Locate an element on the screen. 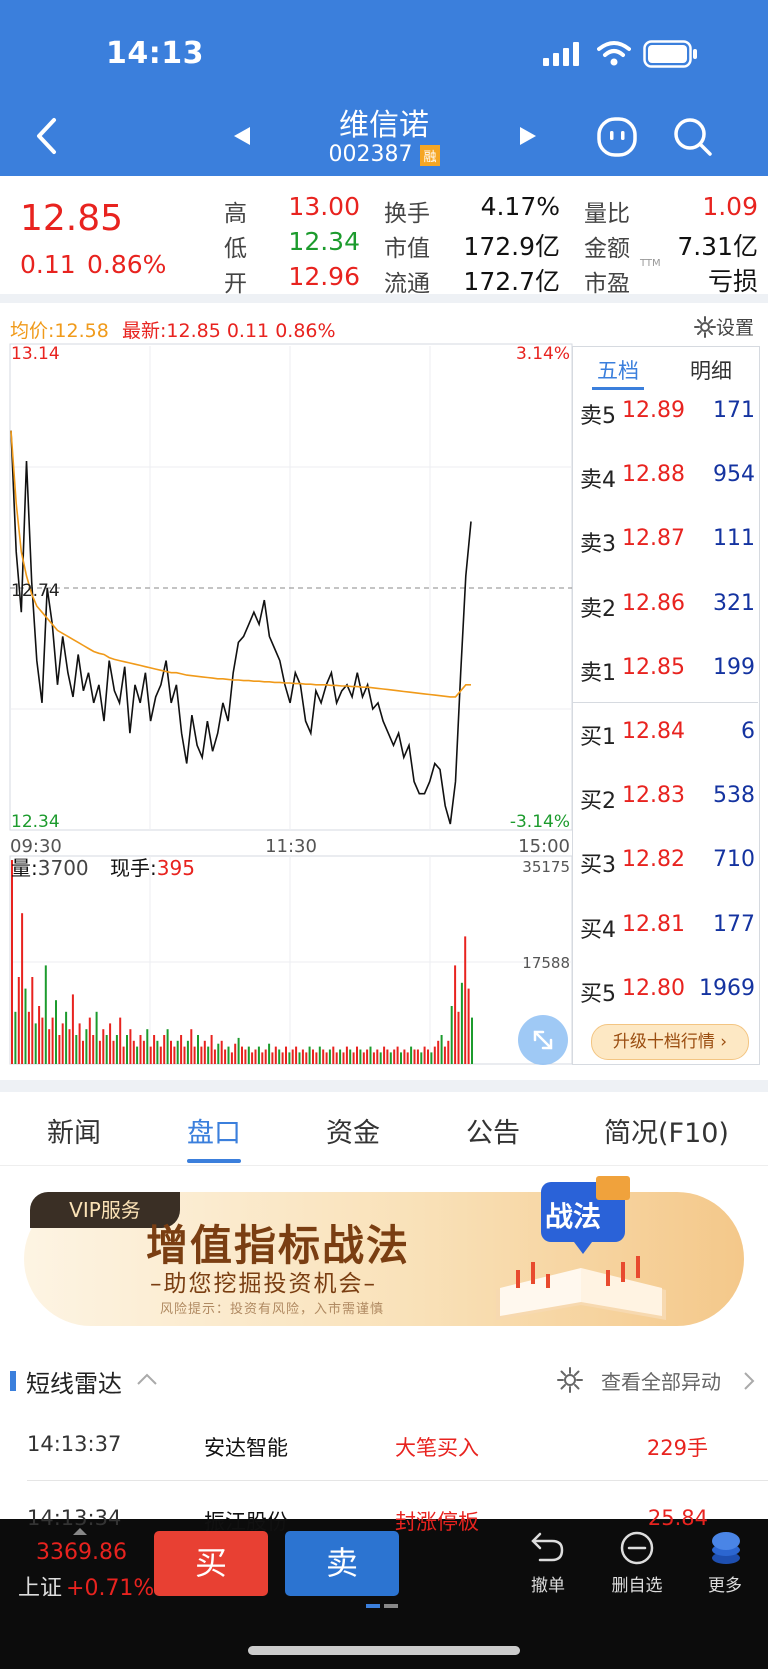 The height and width of the screenshot is (1669, 768). collapse-icon is located at coordinates (147, 1379).